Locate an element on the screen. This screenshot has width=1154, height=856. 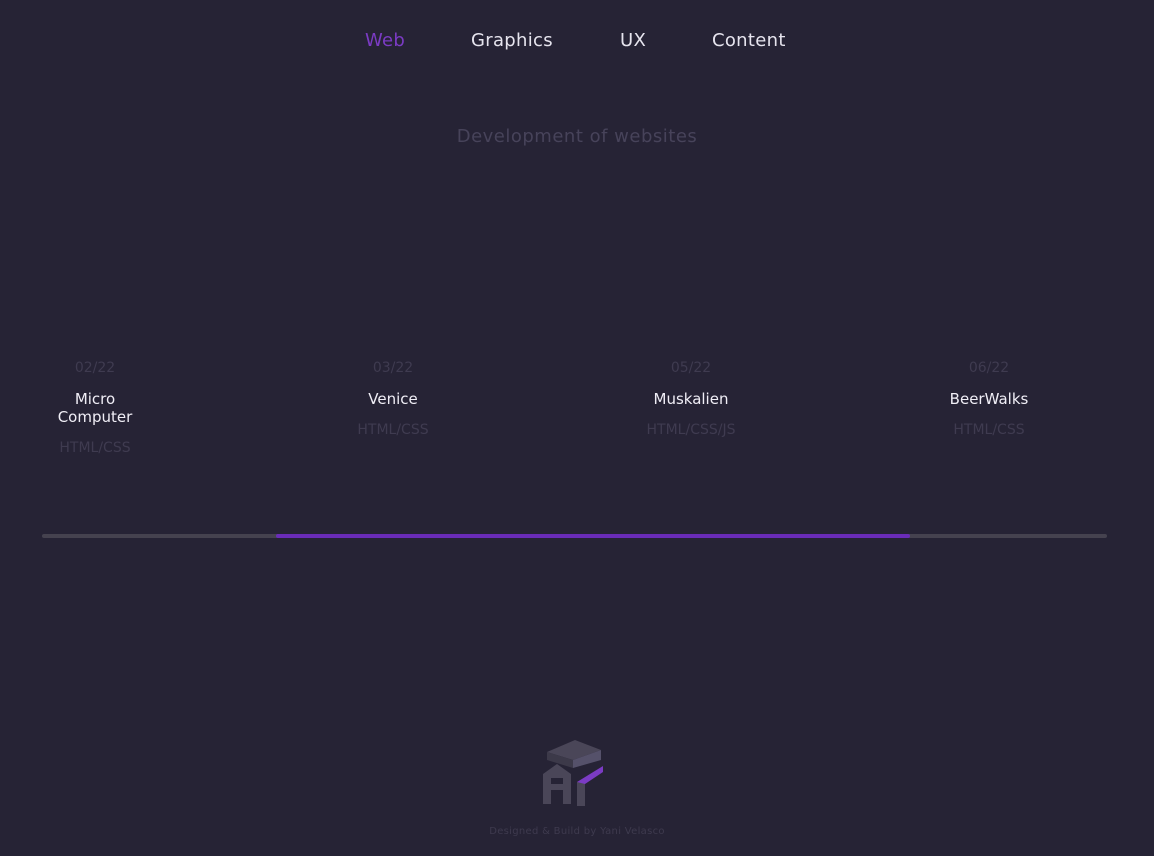
project-name: Micro Computer is located at coordinates (95, 408).